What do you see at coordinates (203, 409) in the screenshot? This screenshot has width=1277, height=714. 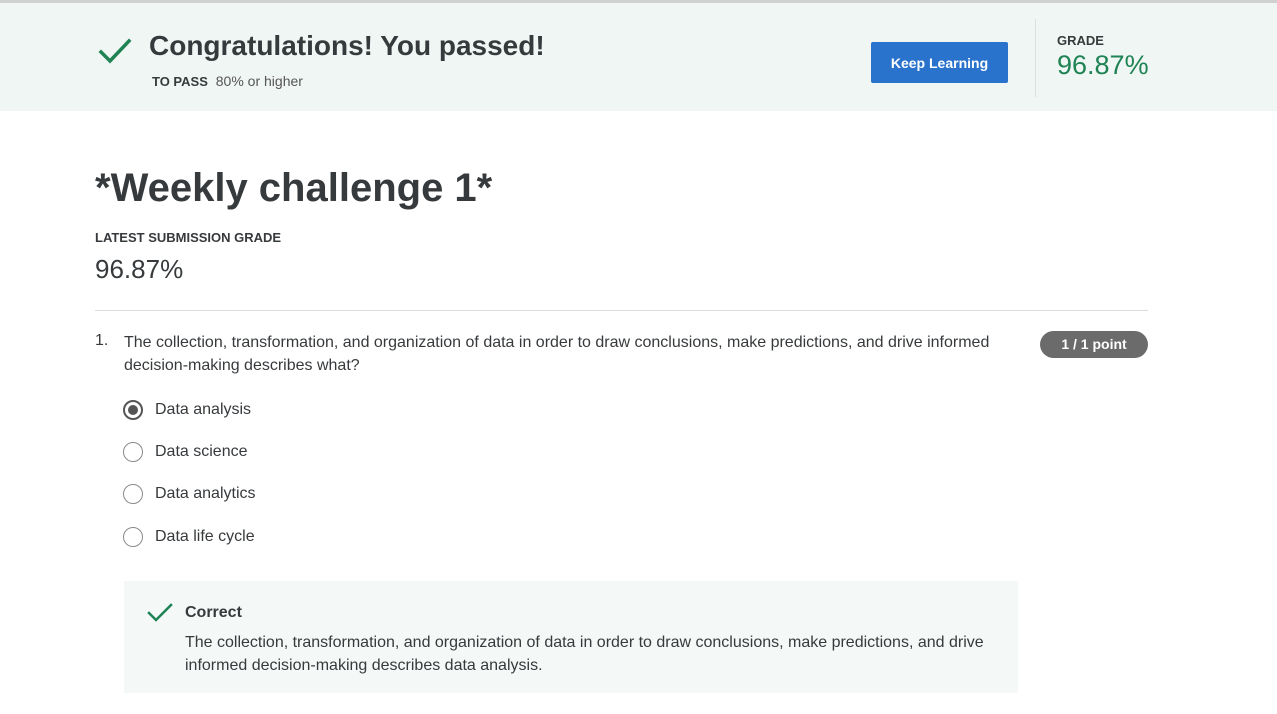 I see `option-label: Data analysis` at bounding box center [203, 409].